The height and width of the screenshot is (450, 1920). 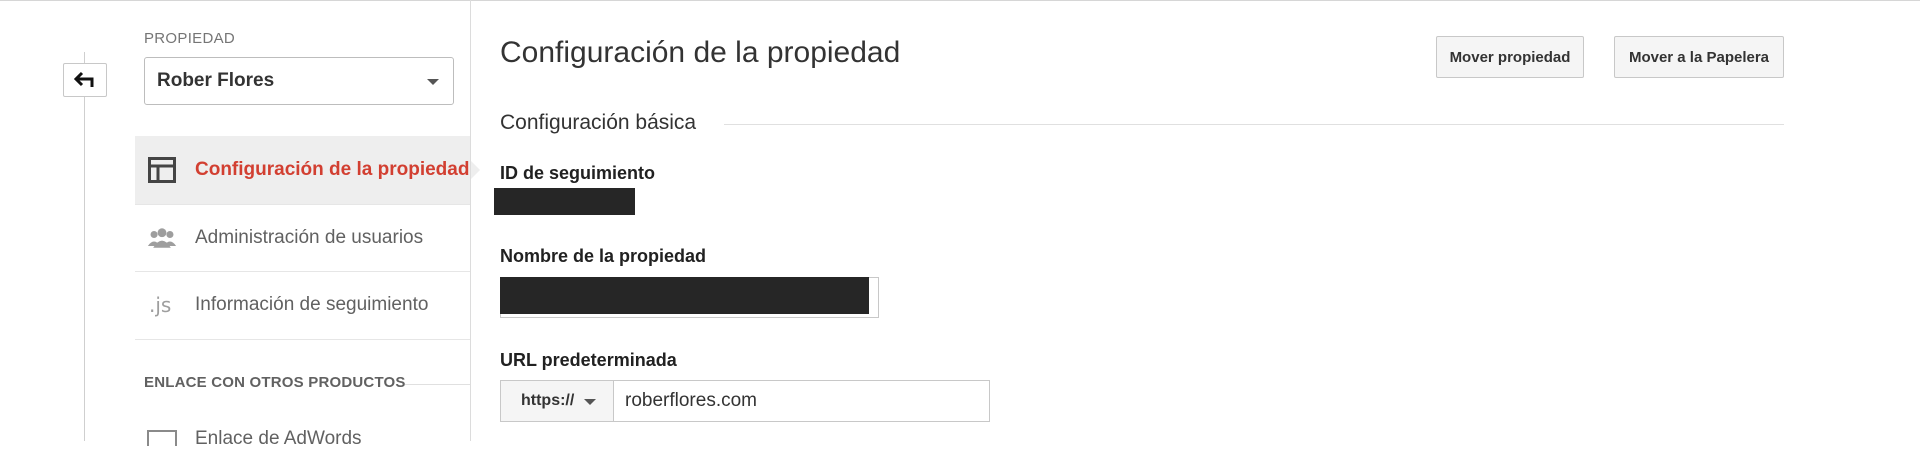 I want to click on adwords-icon, so click(x=162, y=438).